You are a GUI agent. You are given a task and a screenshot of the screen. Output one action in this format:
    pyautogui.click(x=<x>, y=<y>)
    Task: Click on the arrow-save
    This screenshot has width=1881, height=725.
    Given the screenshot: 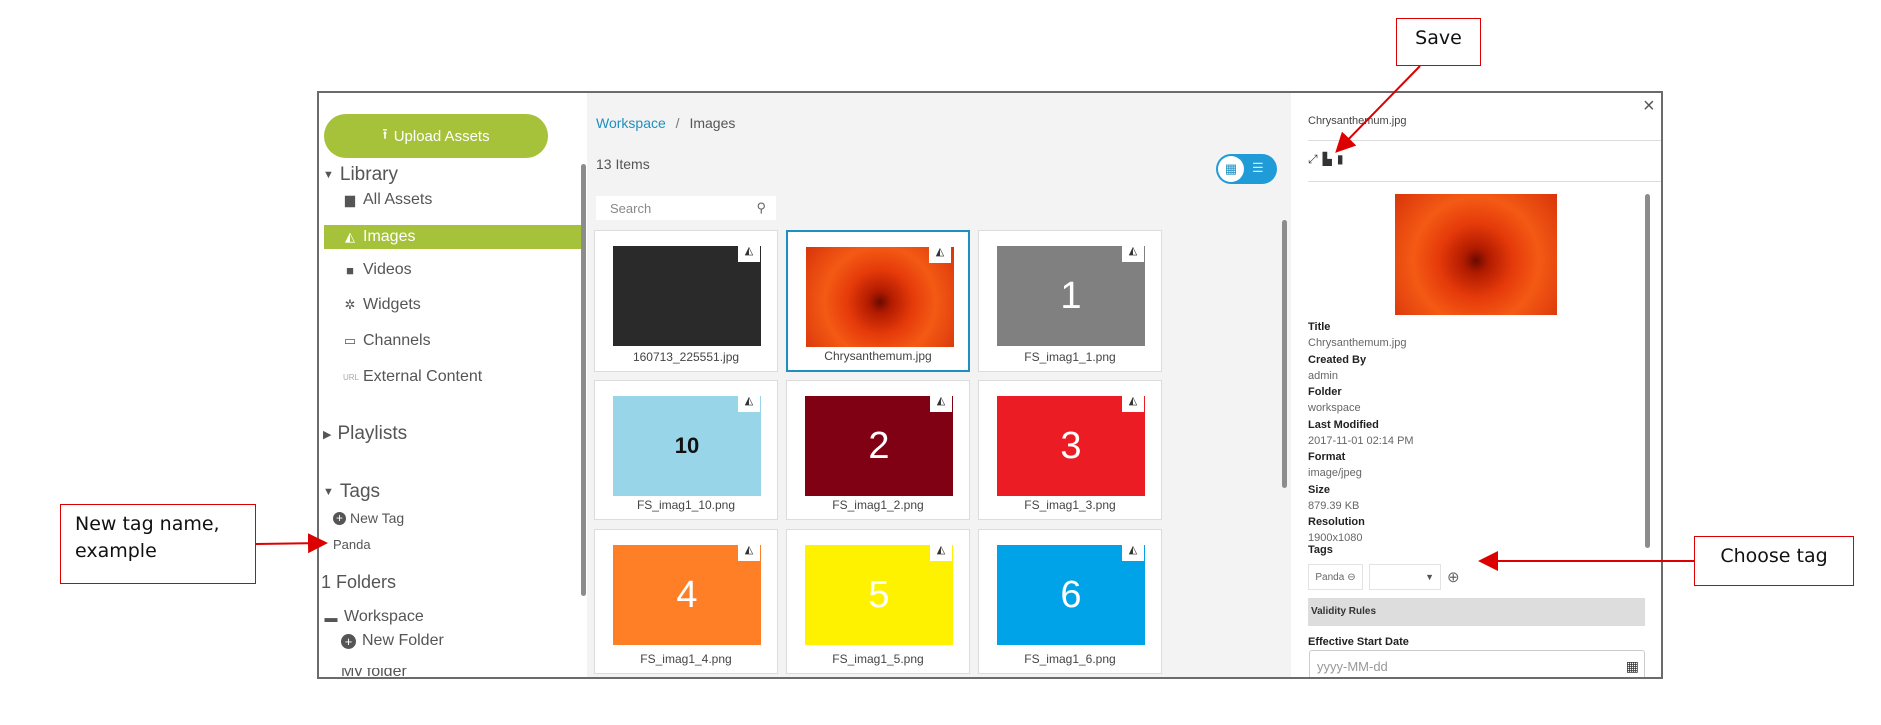 What is the action you would take?
    pyautogui.click(x=1378, y=109)
    